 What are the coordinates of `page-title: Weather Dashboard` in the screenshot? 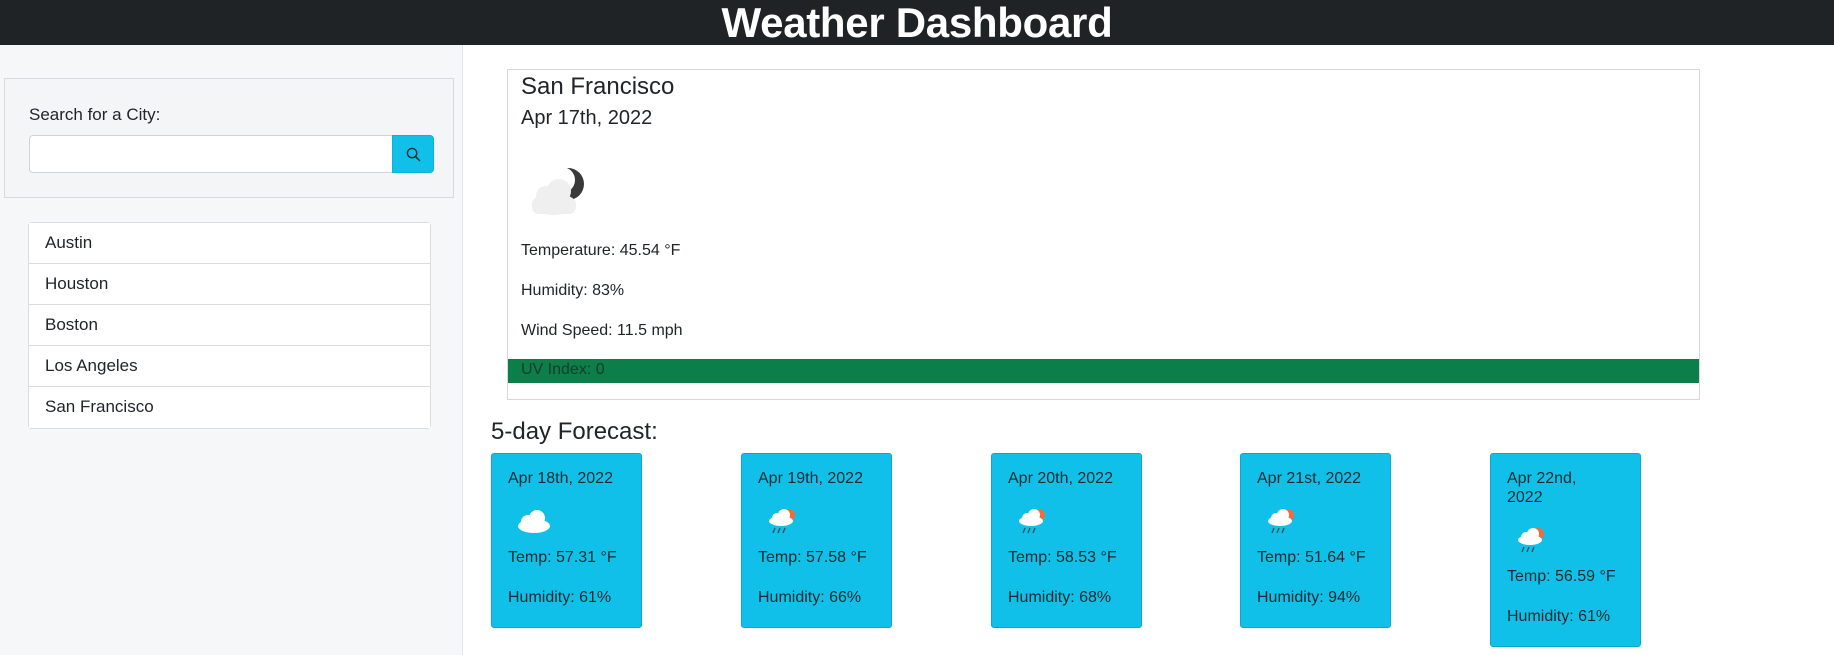 It's located at (917, 23).